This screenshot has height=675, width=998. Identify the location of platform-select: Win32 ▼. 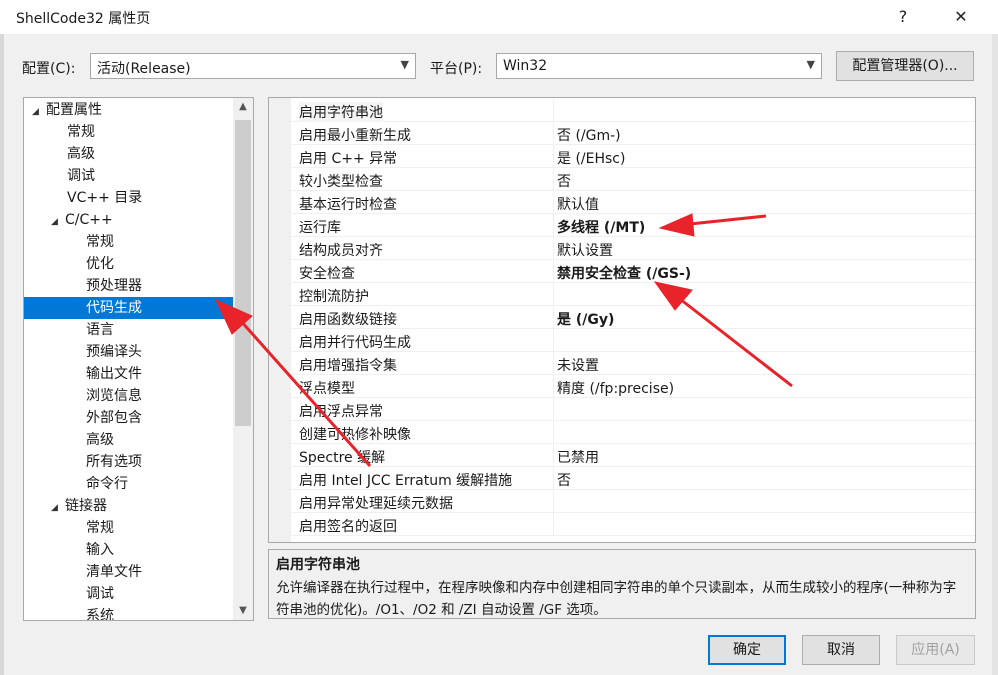
(659, 66).